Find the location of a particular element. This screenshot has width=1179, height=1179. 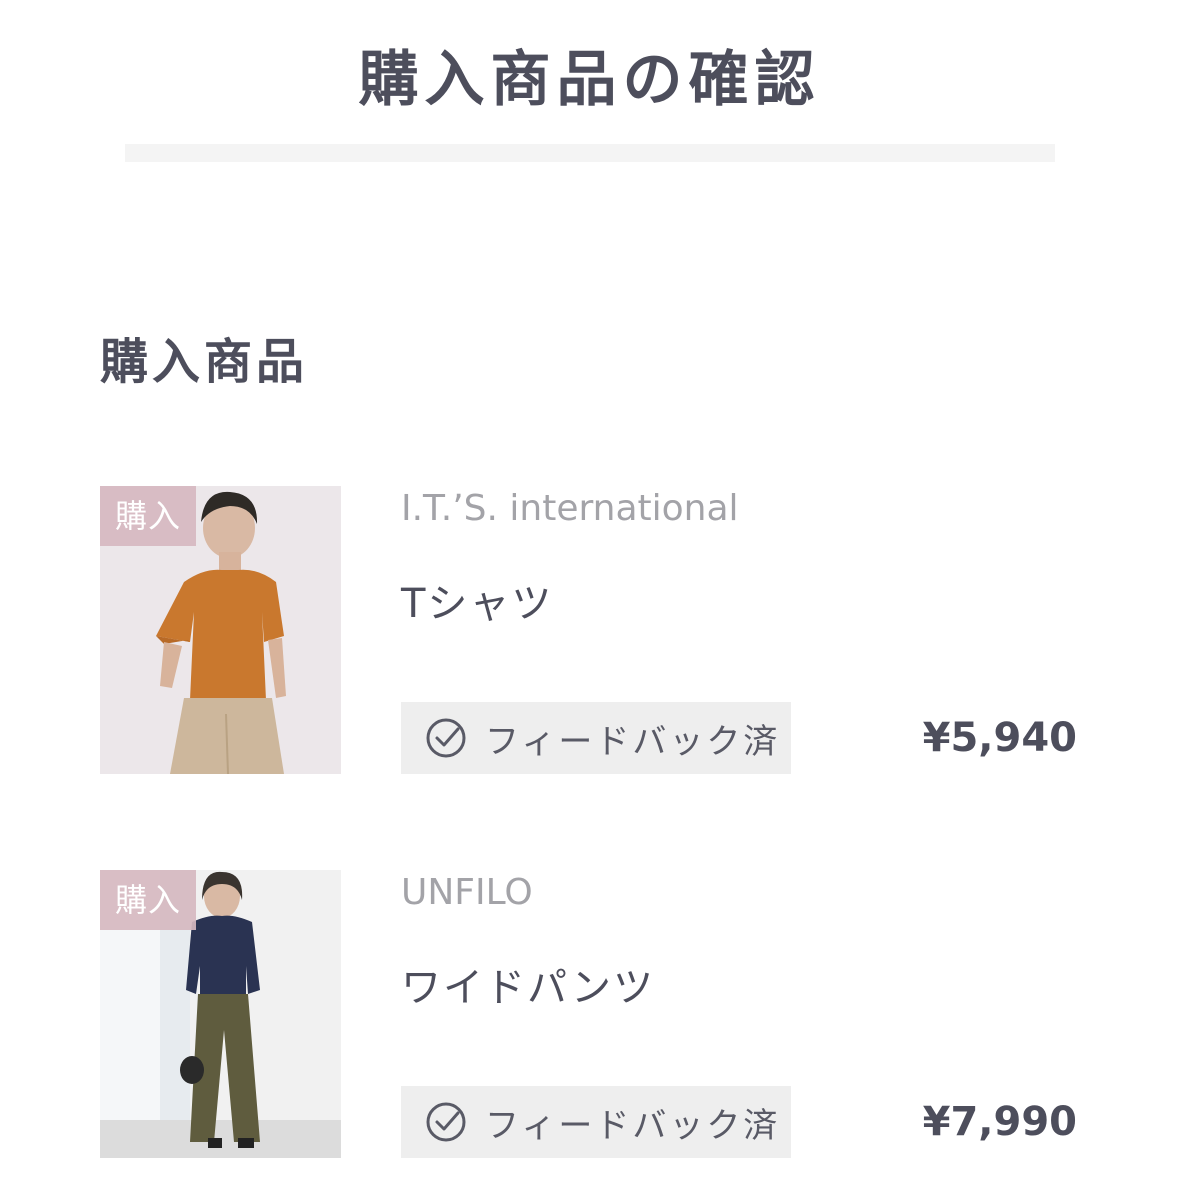

brand-name: UNFILO is located at coordinates (467, 892).